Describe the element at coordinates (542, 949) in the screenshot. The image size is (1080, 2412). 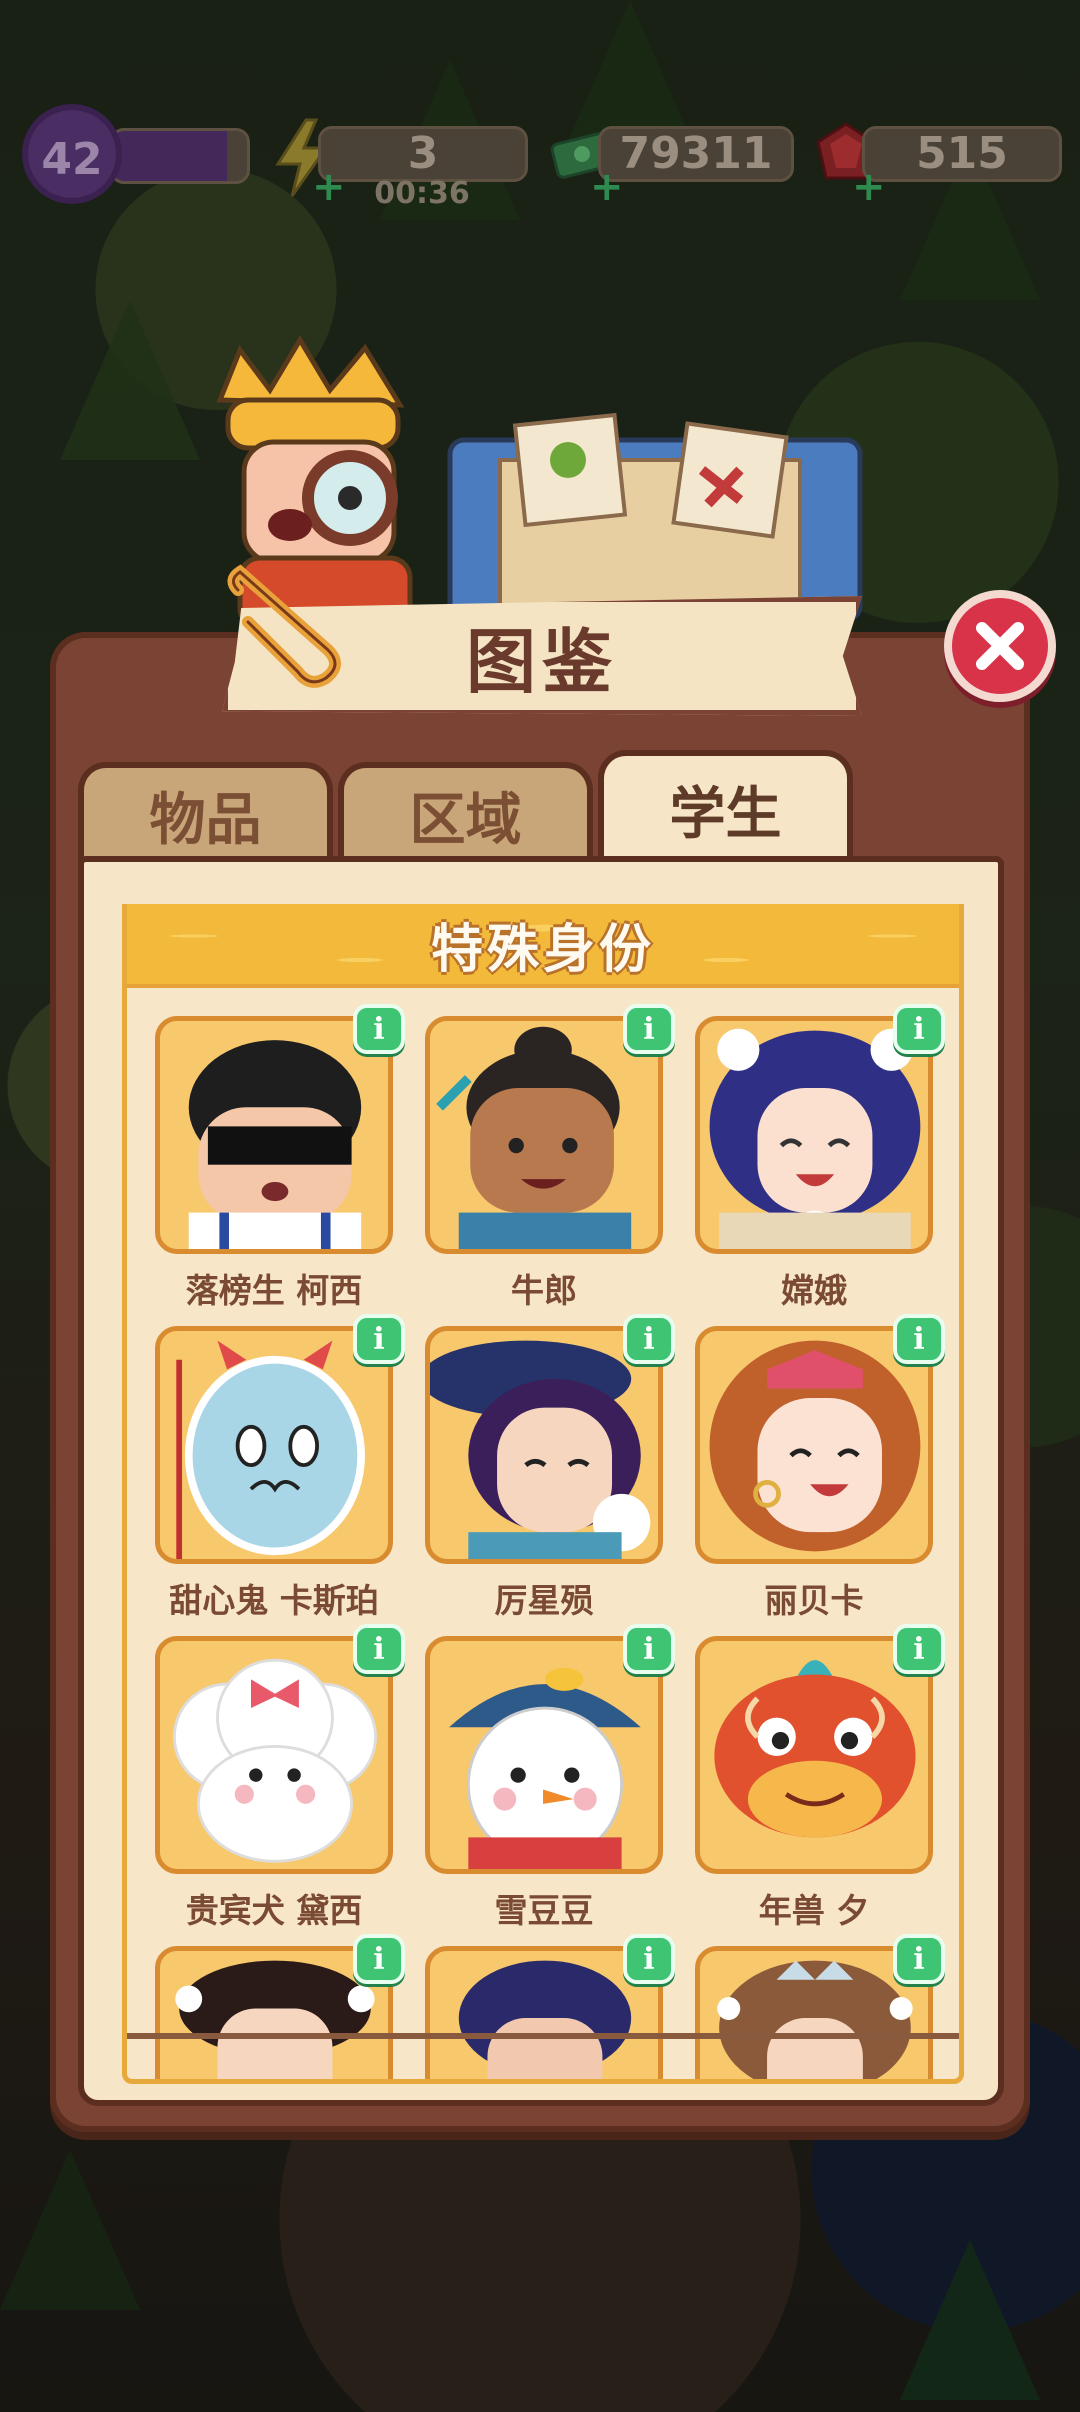
I see `section-title: 特殊身份` at that location.